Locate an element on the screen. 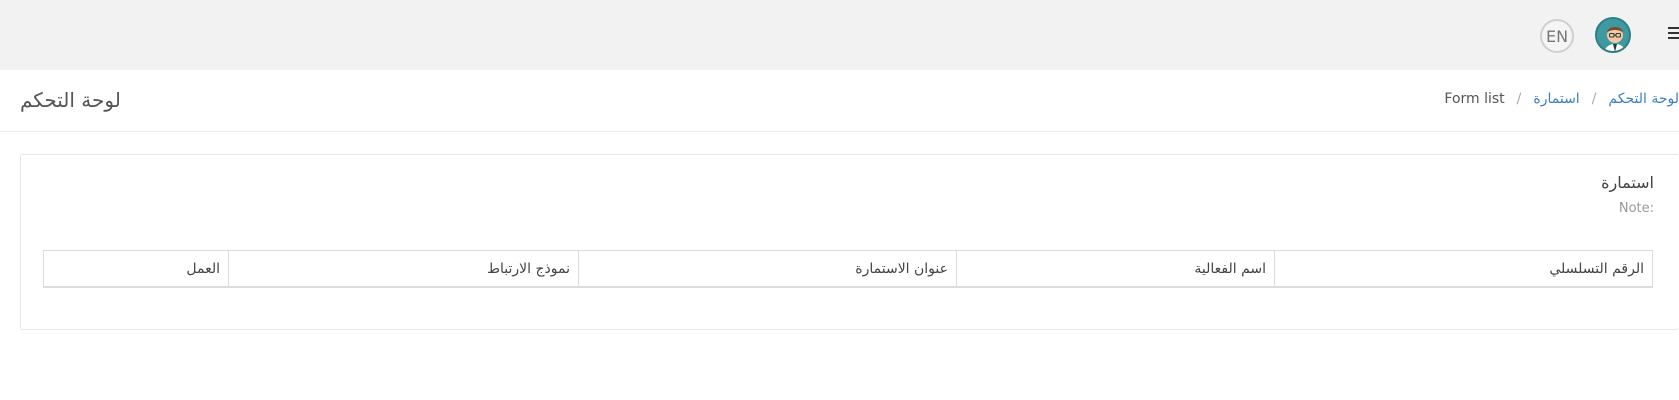 Image resolution: width=1679 pixels, height=400 pixels. breadcrumb-form-link: استمارة is located at coordinates (1556, 99).